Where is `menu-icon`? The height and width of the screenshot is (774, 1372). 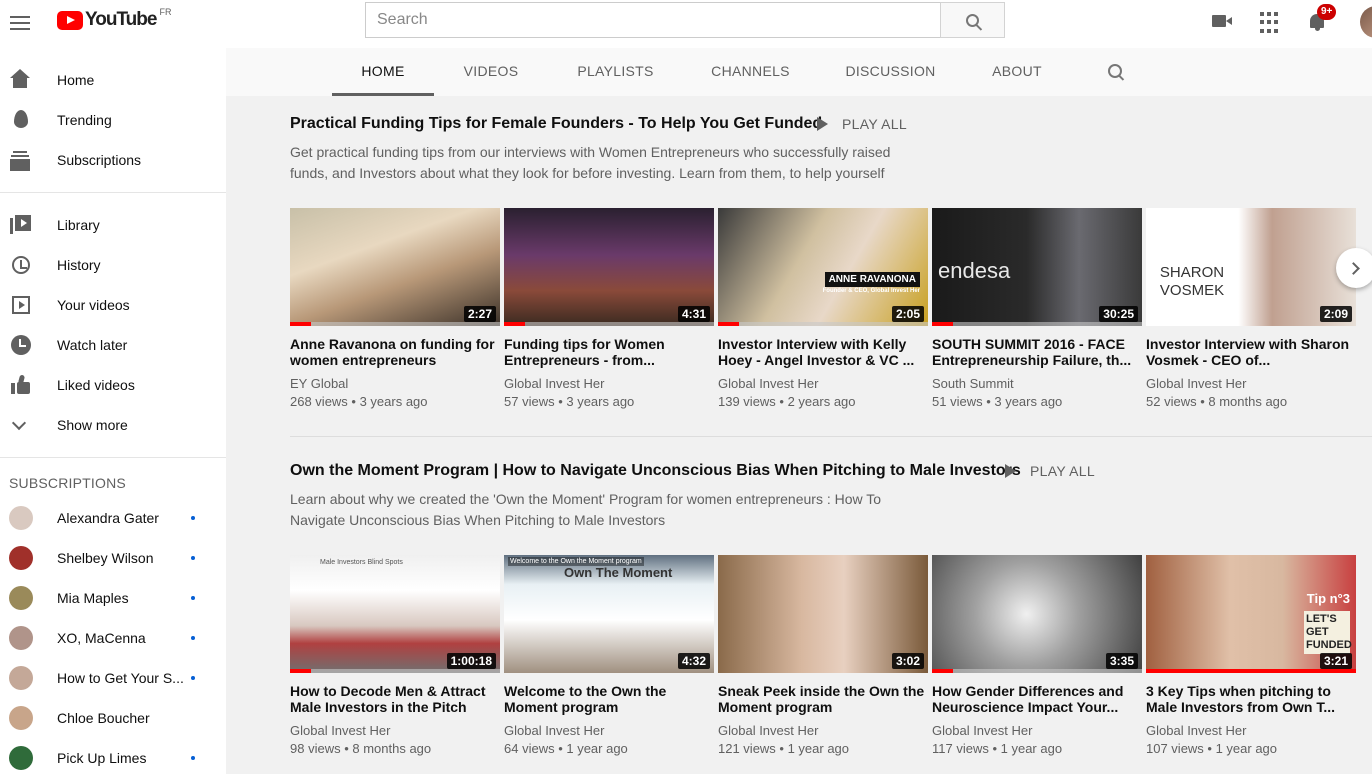
menu-icon is located at coordinates (21, 23).